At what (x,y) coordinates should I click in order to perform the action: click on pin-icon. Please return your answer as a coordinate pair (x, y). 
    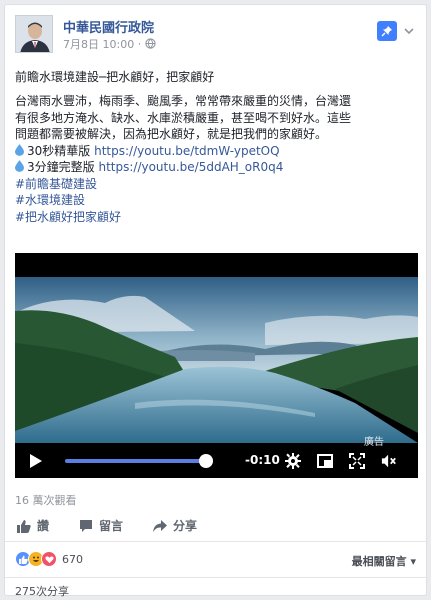
    Looking at the image, I should click on (386, 31).